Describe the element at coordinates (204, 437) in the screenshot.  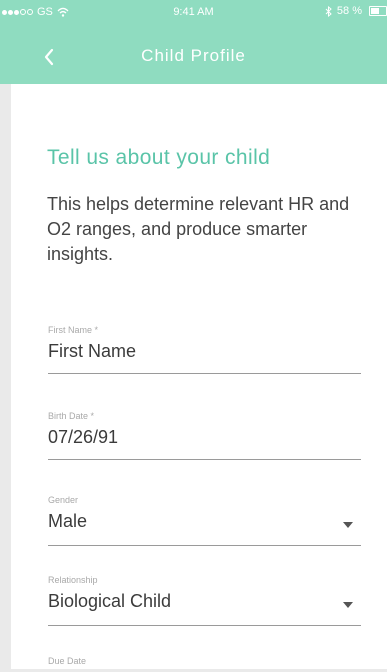
I see `birth-date-input: 07/26/91` at that location.